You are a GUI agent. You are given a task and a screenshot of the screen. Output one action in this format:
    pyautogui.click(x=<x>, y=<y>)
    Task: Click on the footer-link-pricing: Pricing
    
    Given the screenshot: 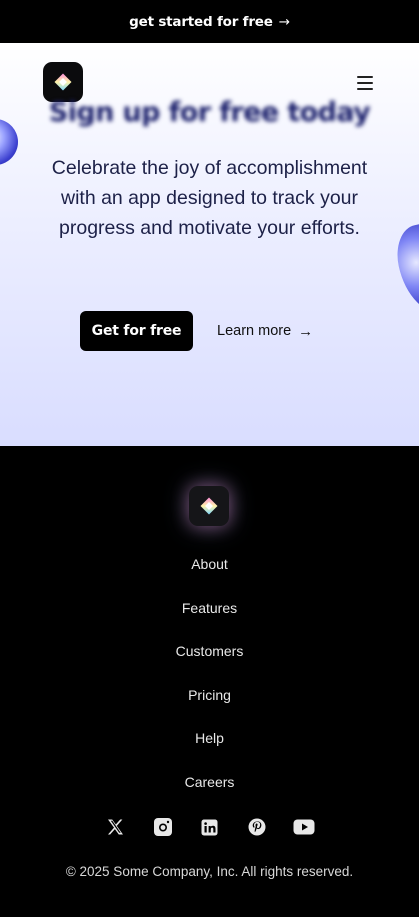 What is the action you would take?
    pyautogui.click(x=209, y=707)
    